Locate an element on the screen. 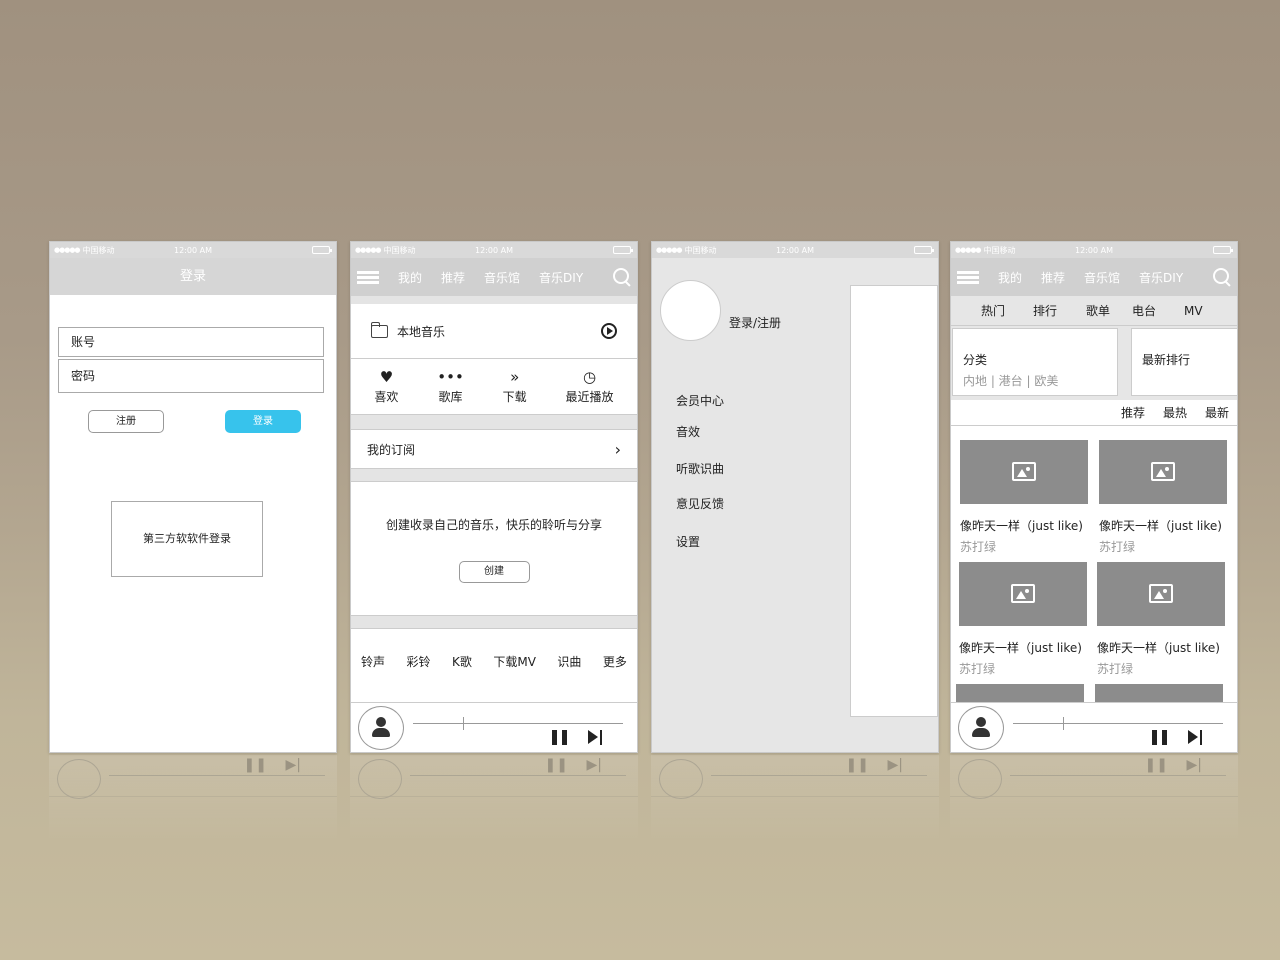 The image size is (1280, 960). category-card: 分类 内地 | 港台 | 欧美 is located at coordinates (1035, 362).